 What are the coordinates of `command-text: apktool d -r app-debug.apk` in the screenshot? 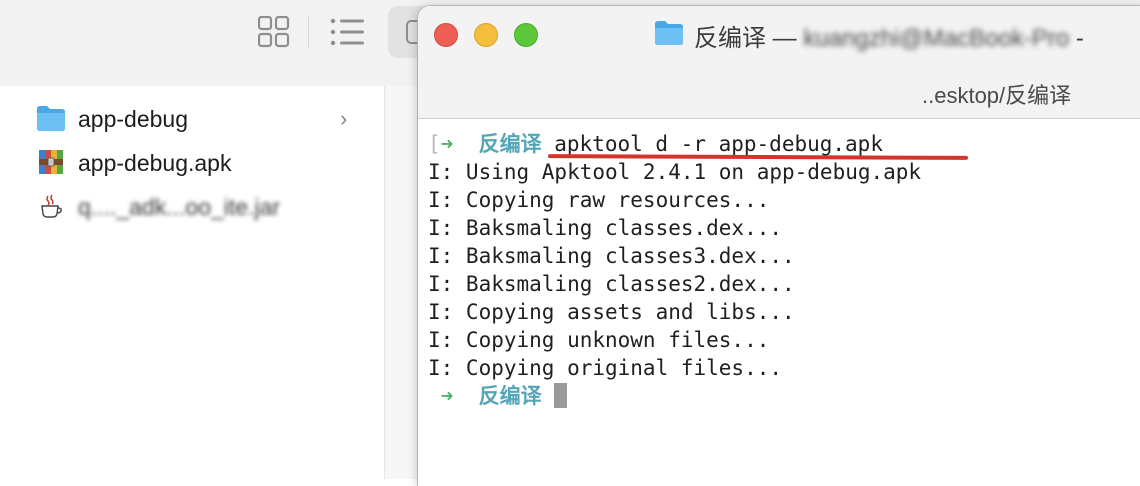 It's located at (712, 144).